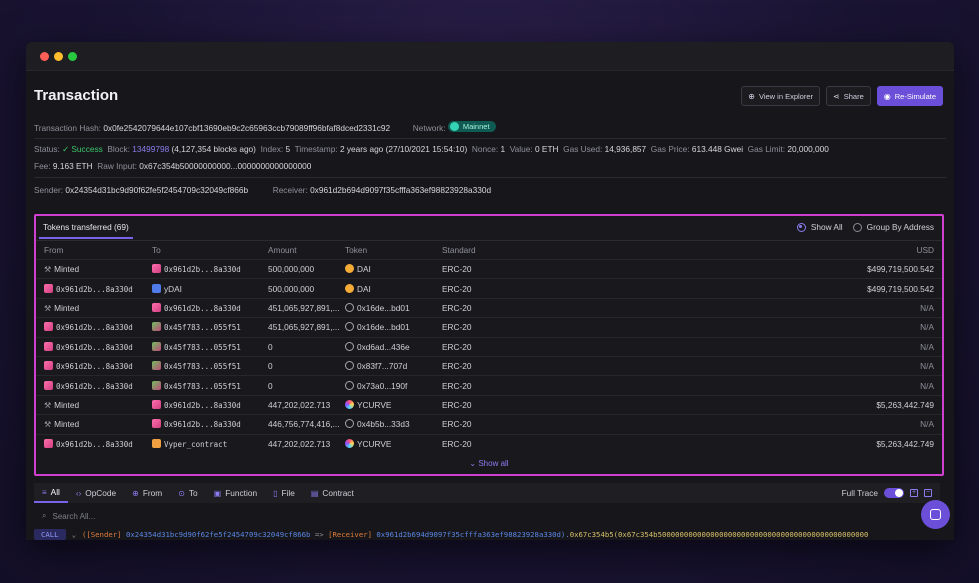 The width and height of the screenshot is (979, 583). Describe the element at coordinates (454, 126) in the screenshot. I see `ethereum-icon` at that location.